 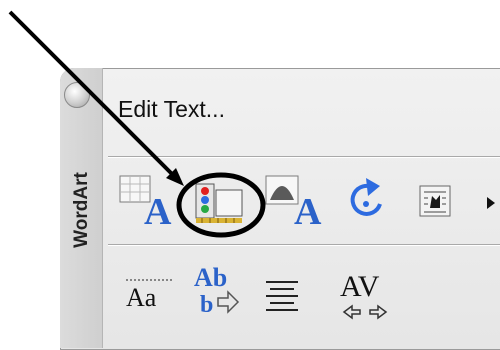 I want to click on b-glyph: b, so click(x=206, y=305).